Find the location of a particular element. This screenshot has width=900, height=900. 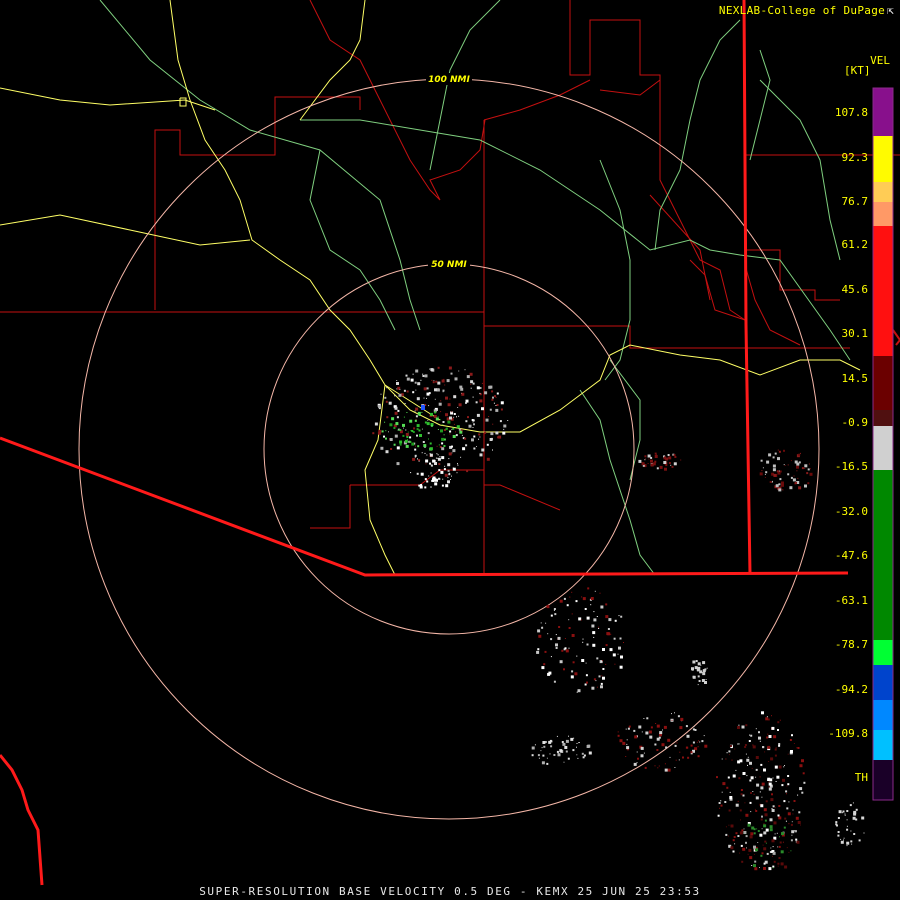

ring-label-100nmi: 100 NMI is located at coordinates (449, 80).